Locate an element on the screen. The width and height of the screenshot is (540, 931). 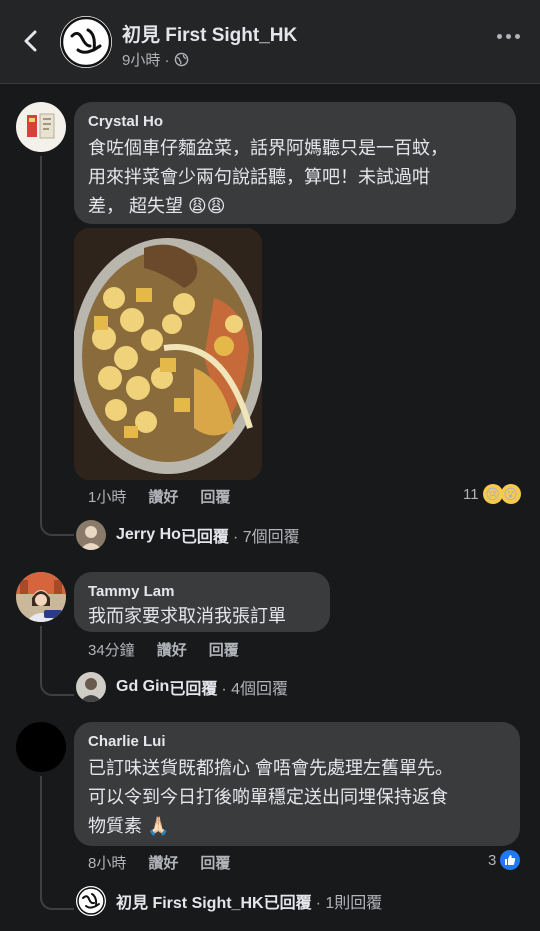
comment-photo is located at coordinates (168, 354).